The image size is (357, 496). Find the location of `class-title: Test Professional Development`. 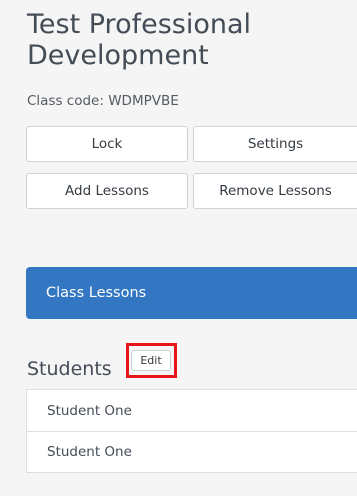

class-title: Test Professional Development is located at coordinates (139, 40).